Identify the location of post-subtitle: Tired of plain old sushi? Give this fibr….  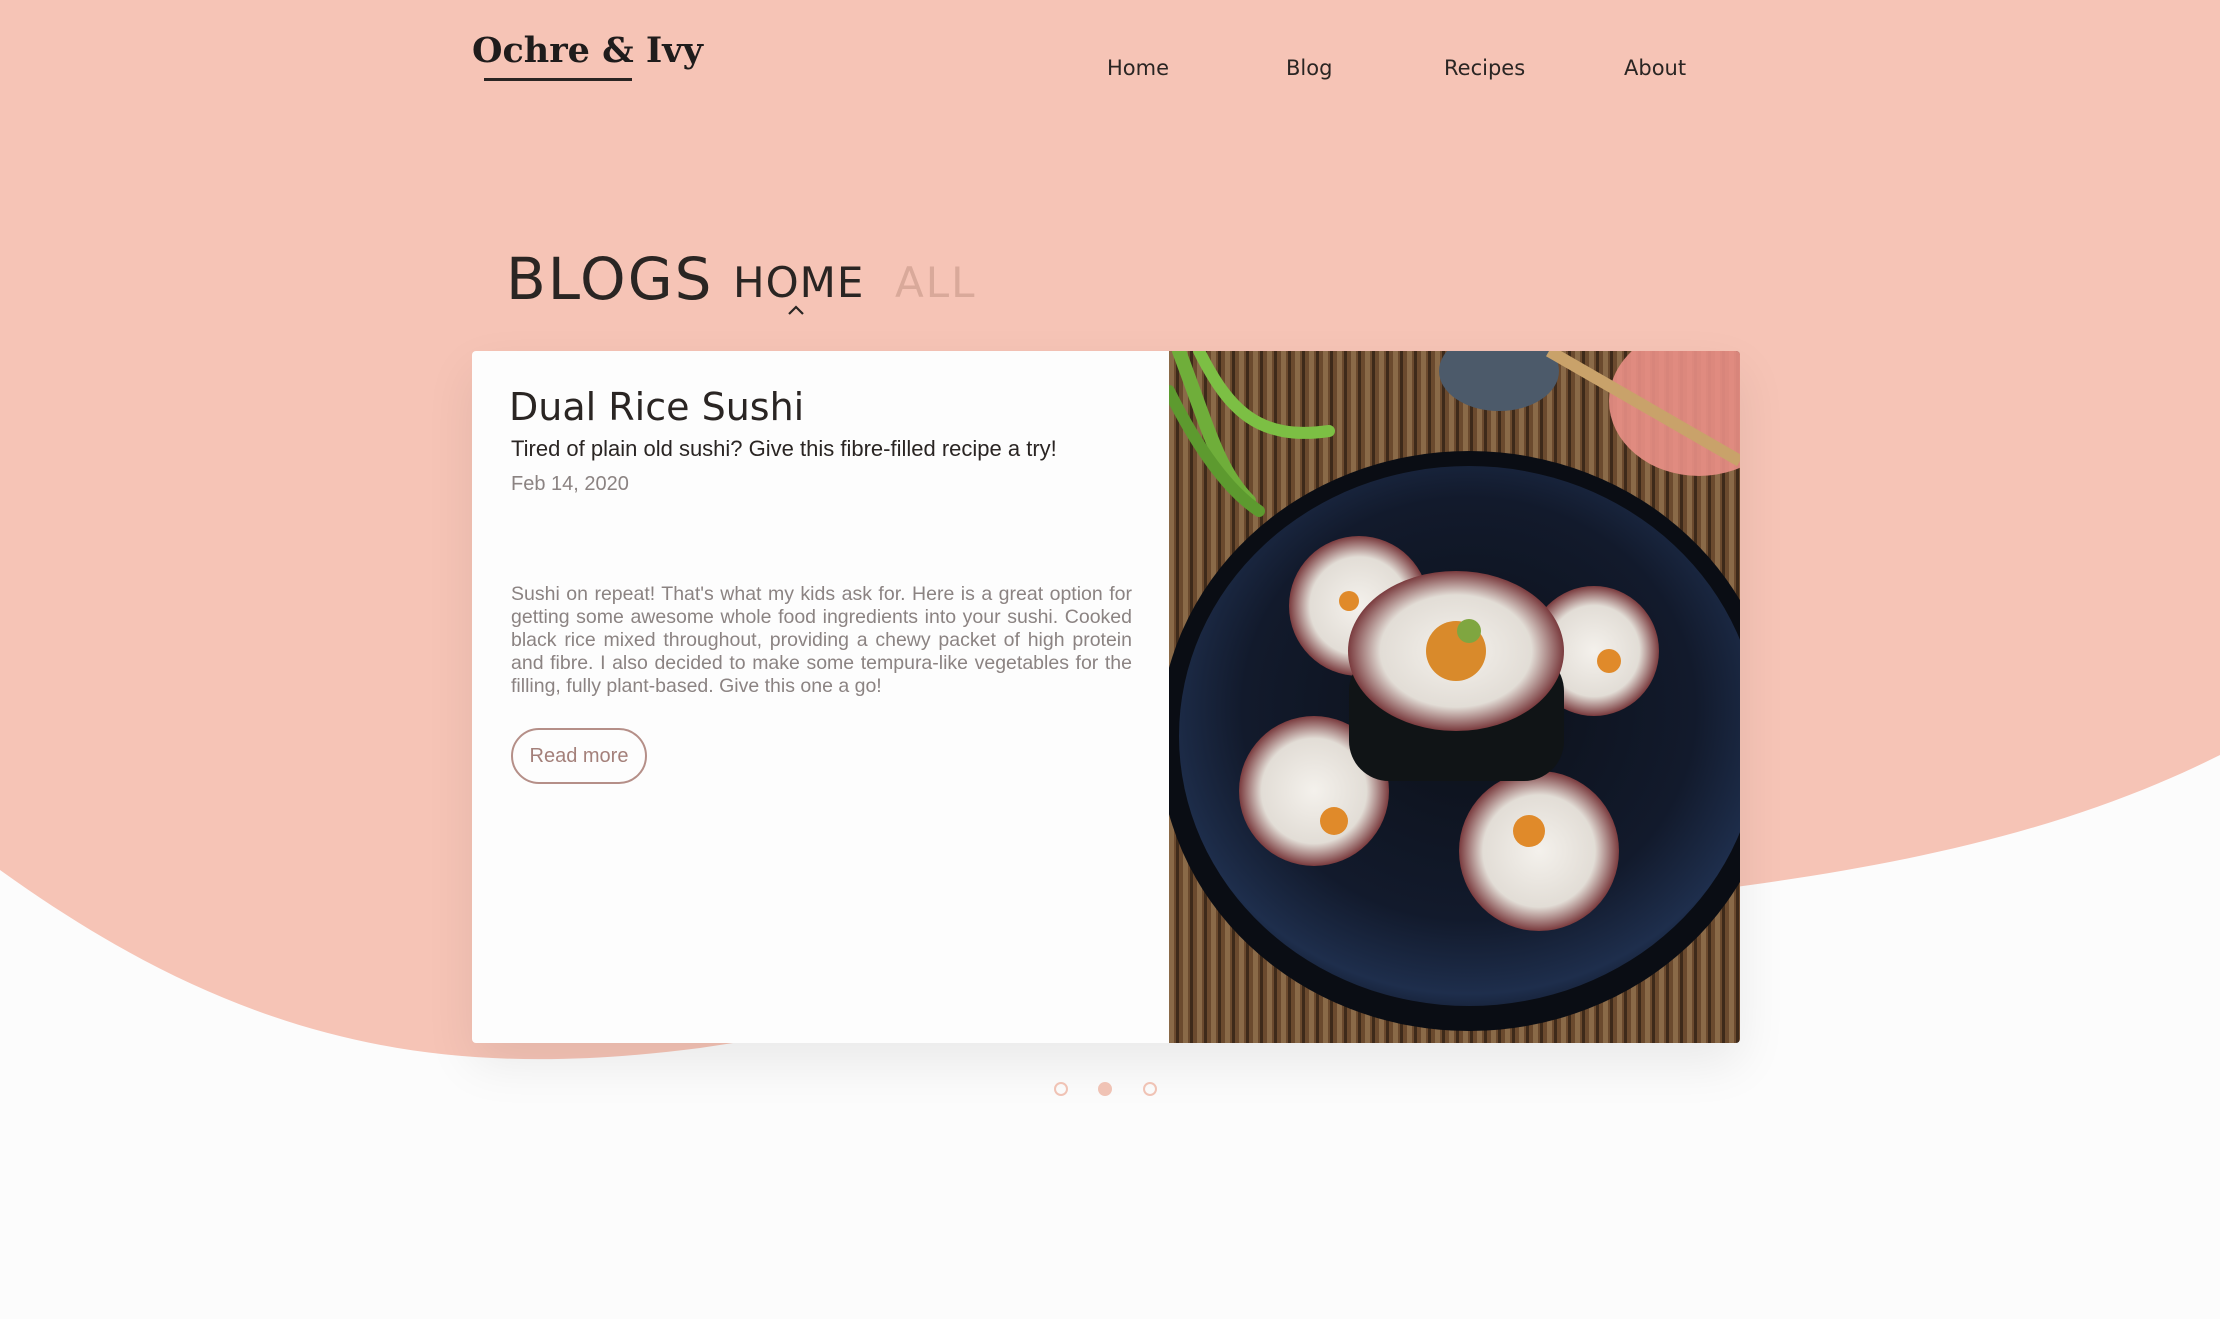
(784, 448).